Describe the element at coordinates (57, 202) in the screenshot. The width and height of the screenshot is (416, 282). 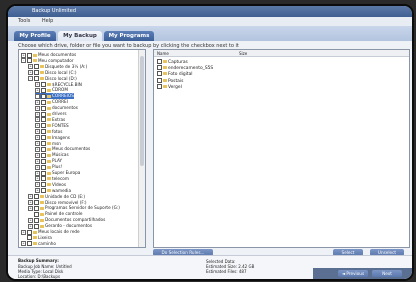
I see `tree-item: + Disco removível (F:)` at that location.